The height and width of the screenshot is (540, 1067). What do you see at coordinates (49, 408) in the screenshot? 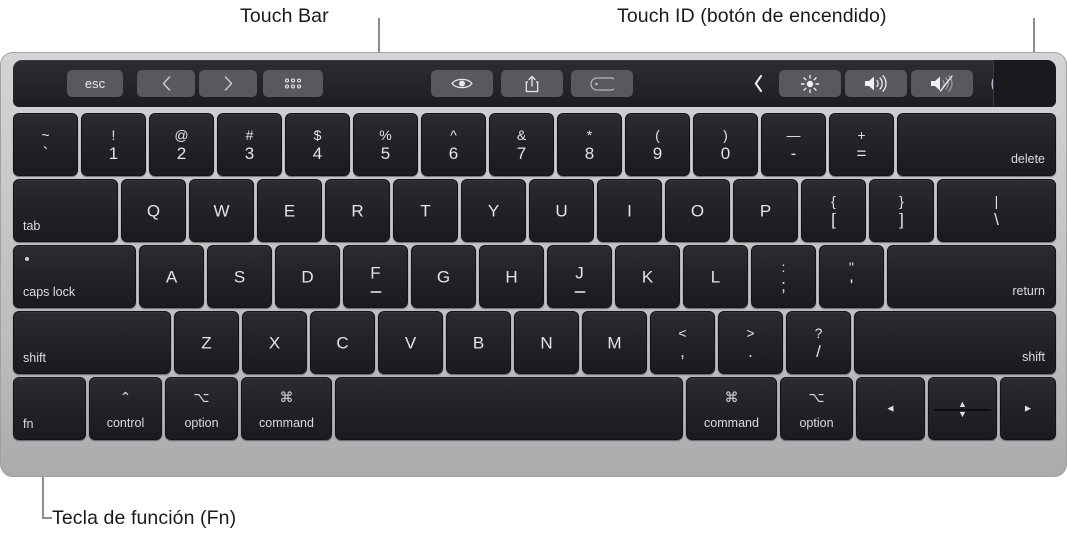
I see `key-fn: fn` at bounding box center [49, 408].